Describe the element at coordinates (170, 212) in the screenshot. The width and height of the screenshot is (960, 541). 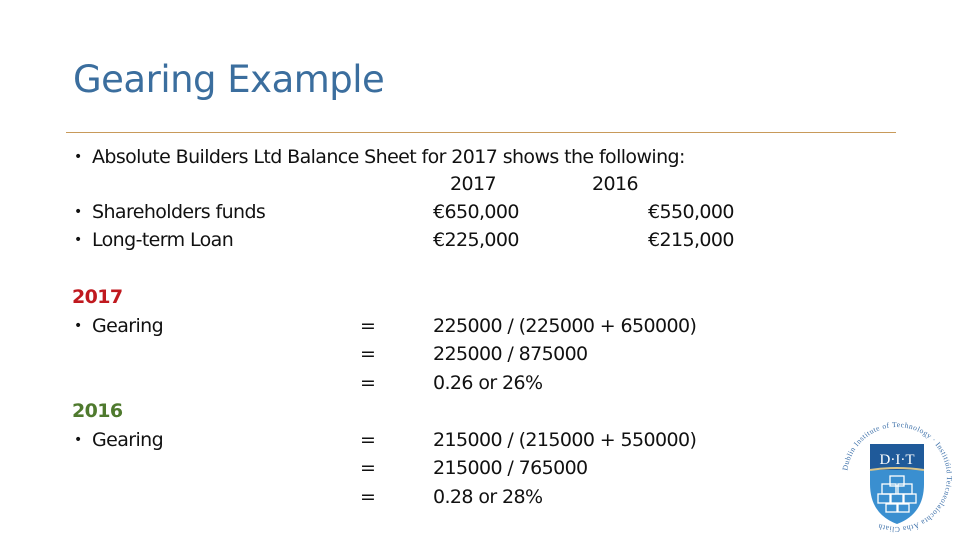
I see `row-label-shareholders-funds: Shareholders funds` at that location.